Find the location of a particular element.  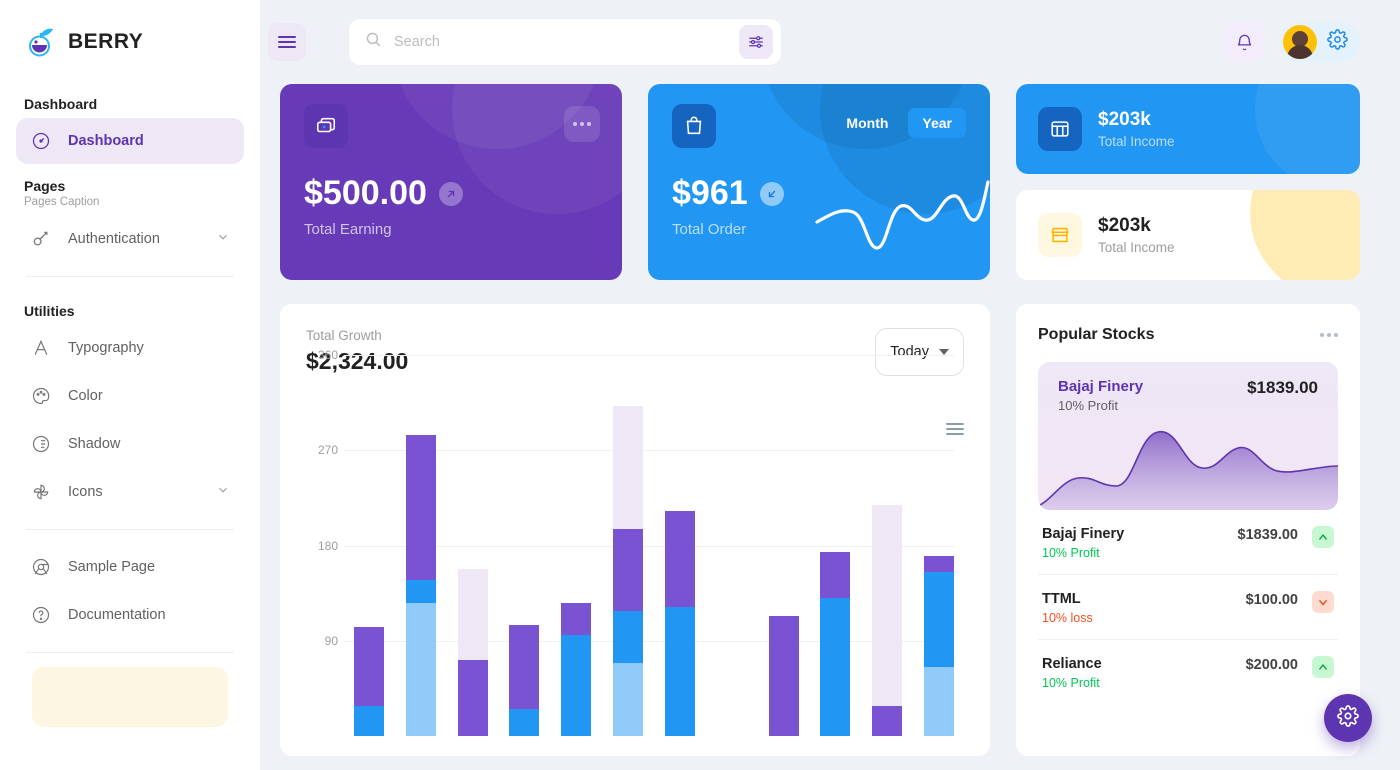

toggle-year: Year is located at coordinates (937, 123).